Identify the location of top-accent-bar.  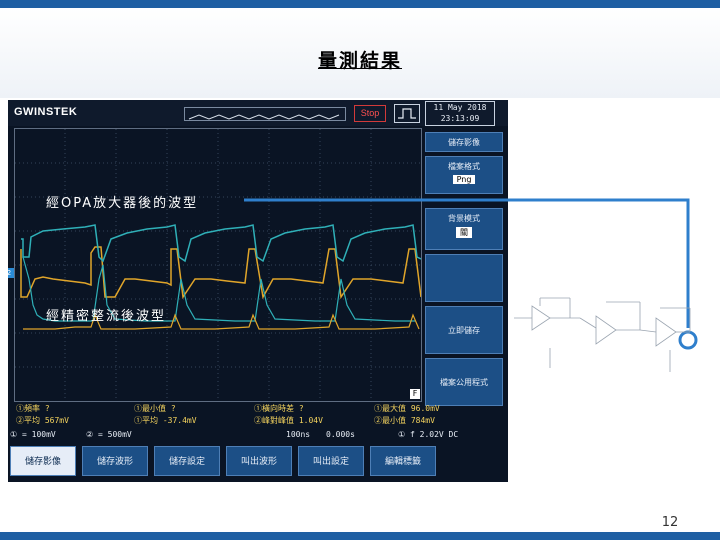
(360, 4).